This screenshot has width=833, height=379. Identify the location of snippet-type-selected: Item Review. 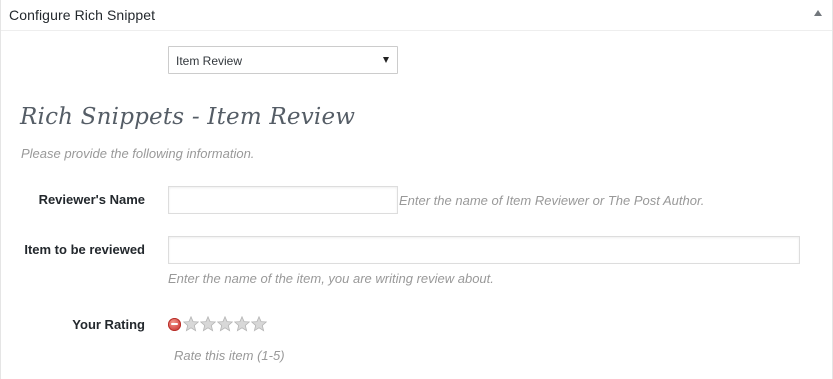
(209, 61).